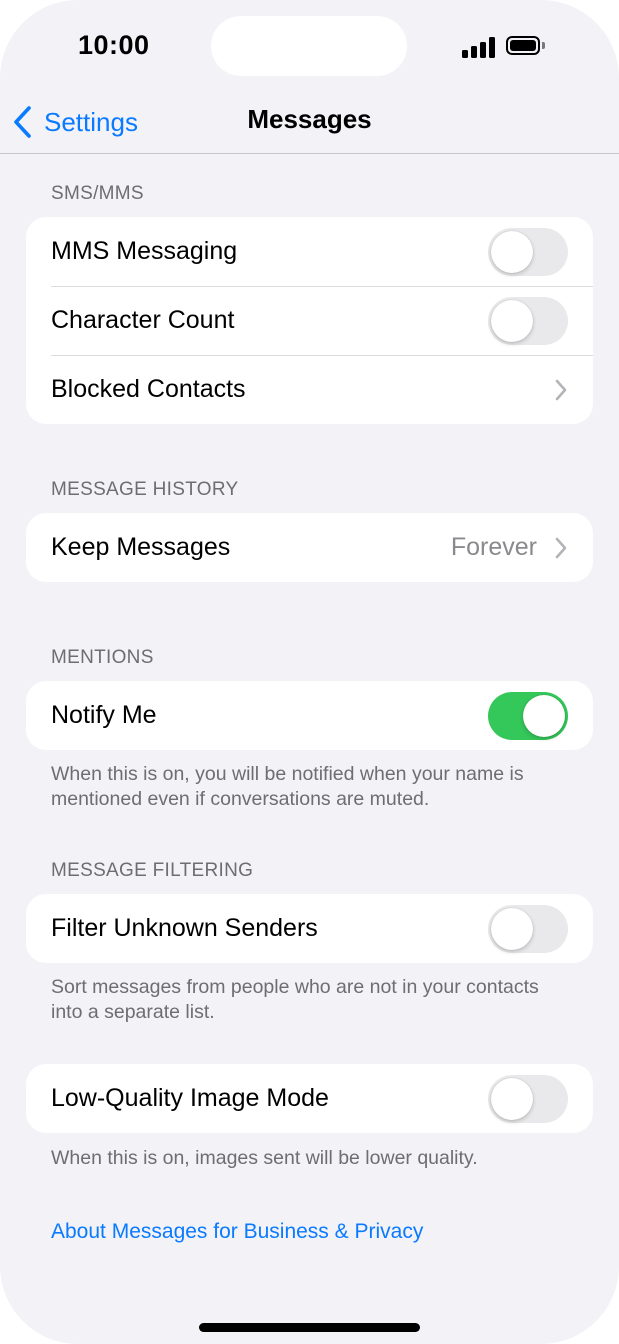 The image size is (619, 1344). Describe the element at coordinates (114, 45) in the screenshot. I see `status-time: 10:00` at that location.